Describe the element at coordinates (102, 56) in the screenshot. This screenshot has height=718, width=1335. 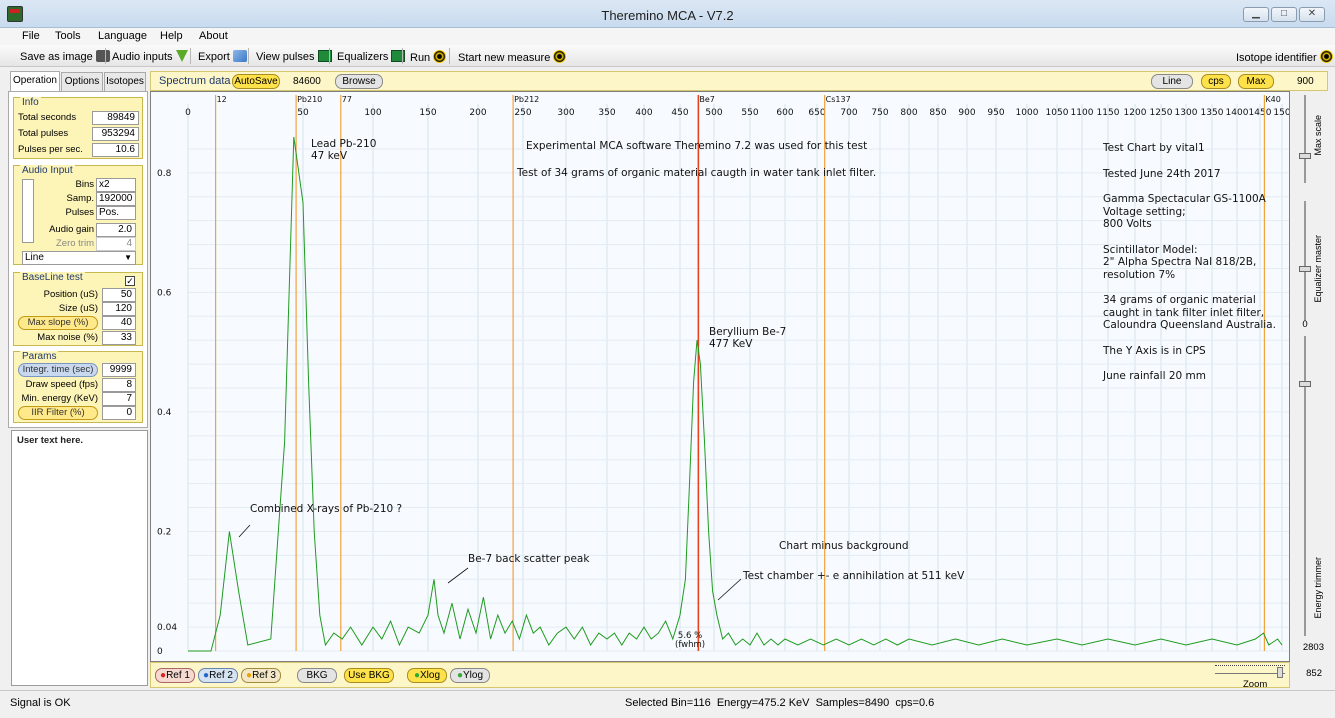
I see `camera-icon` at that location.